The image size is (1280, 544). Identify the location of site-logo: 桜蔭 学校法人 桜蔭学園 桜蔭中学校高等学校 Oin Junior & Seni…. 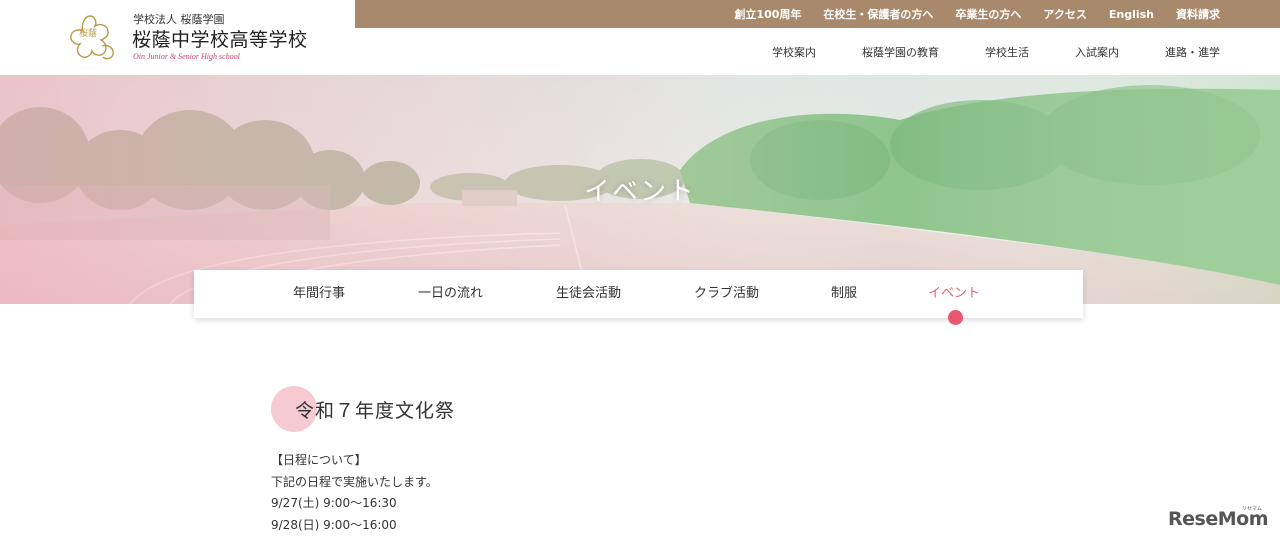
(207, 38).